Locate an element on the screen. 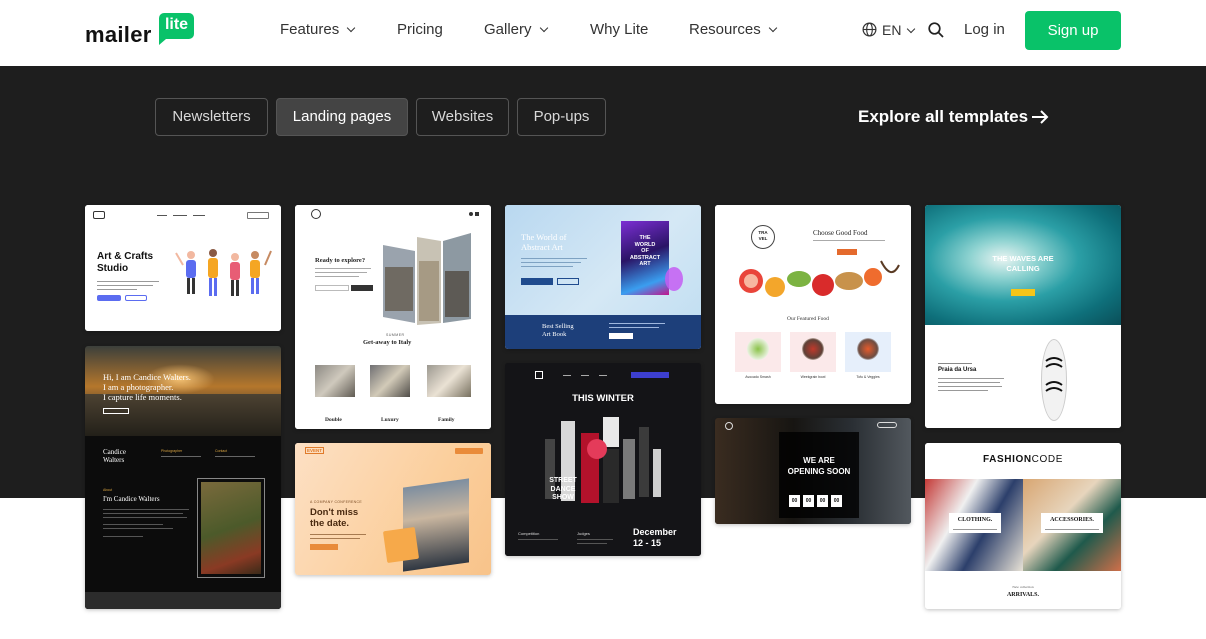 Image resolution: width=1206 pixels, height=639 pixels. title-line: Abstract Art is located at coordinates (542, 247).